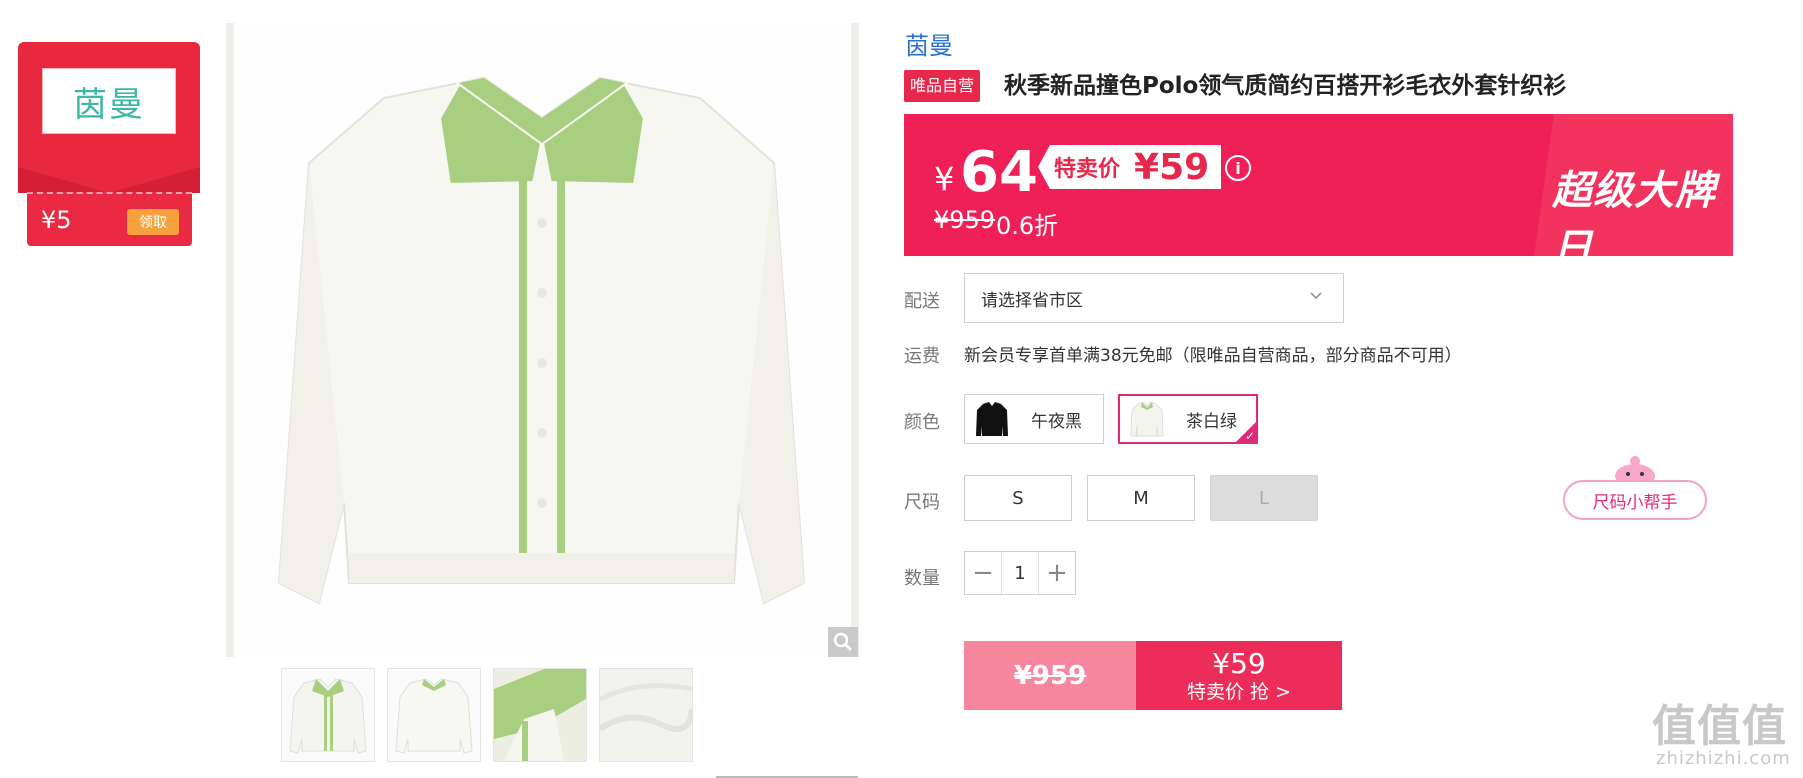 The height and width of the screenshot is (778, 1803). What do you see at coordinates (942, 86) in the screenshot?
I see `self-operated-badge: 唯品自营` at bounding box center [942, 86].